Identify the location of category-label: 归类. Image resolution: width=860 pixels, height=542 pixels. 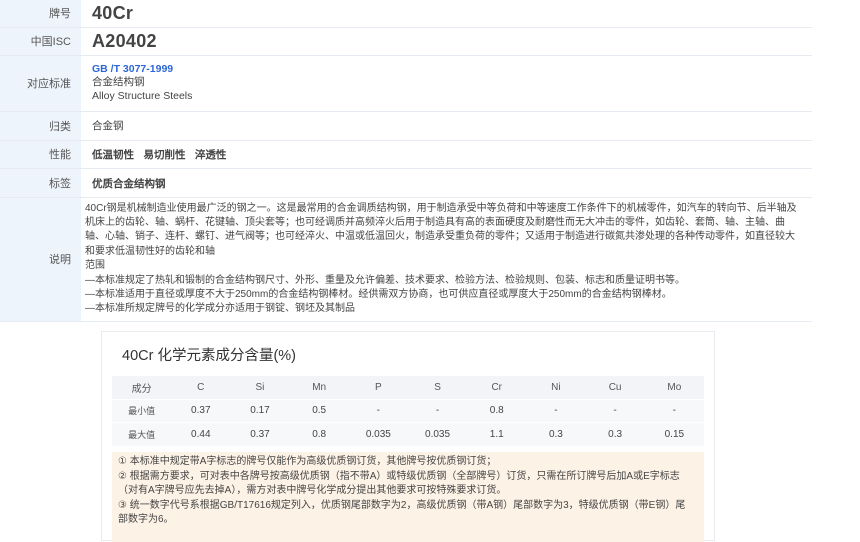
(40, 126).